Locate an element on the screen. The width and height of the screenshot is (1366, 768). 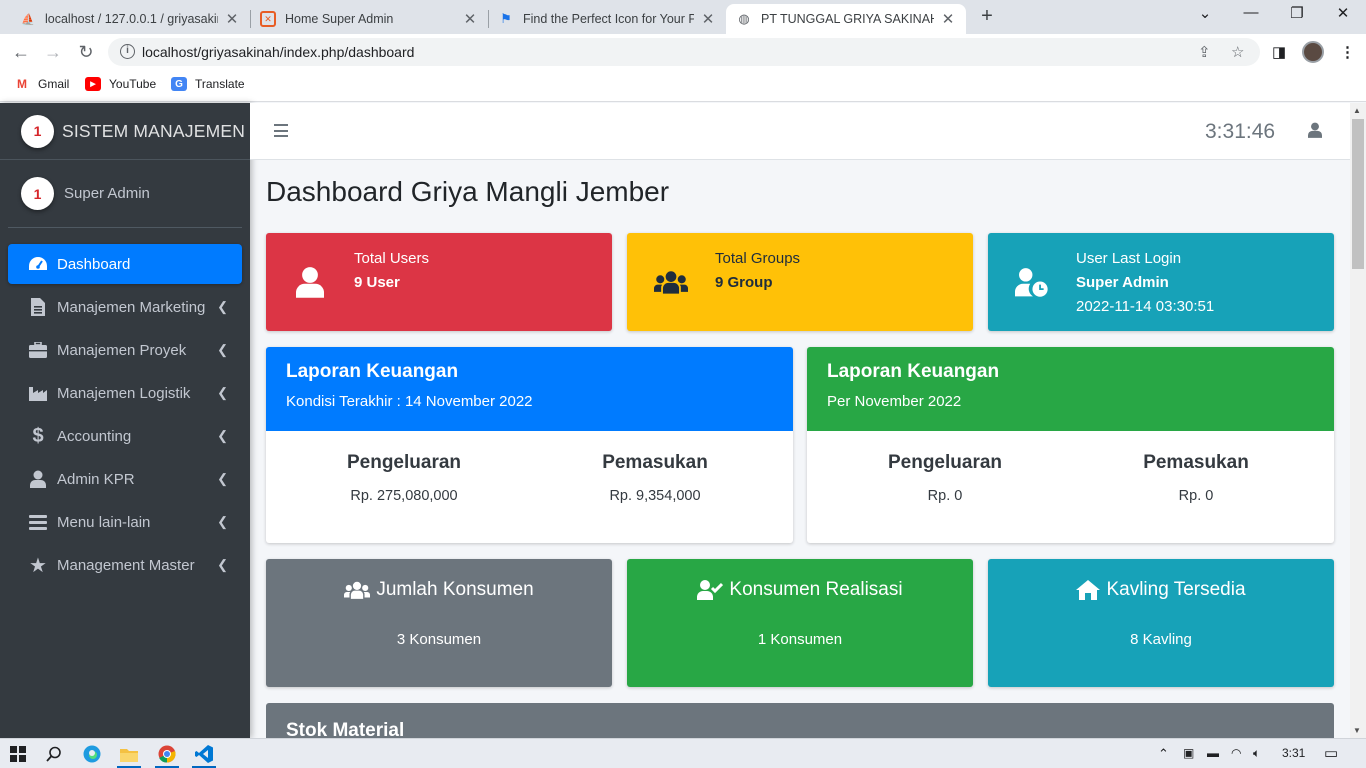
search-icon is located at coordinates (54, 754).